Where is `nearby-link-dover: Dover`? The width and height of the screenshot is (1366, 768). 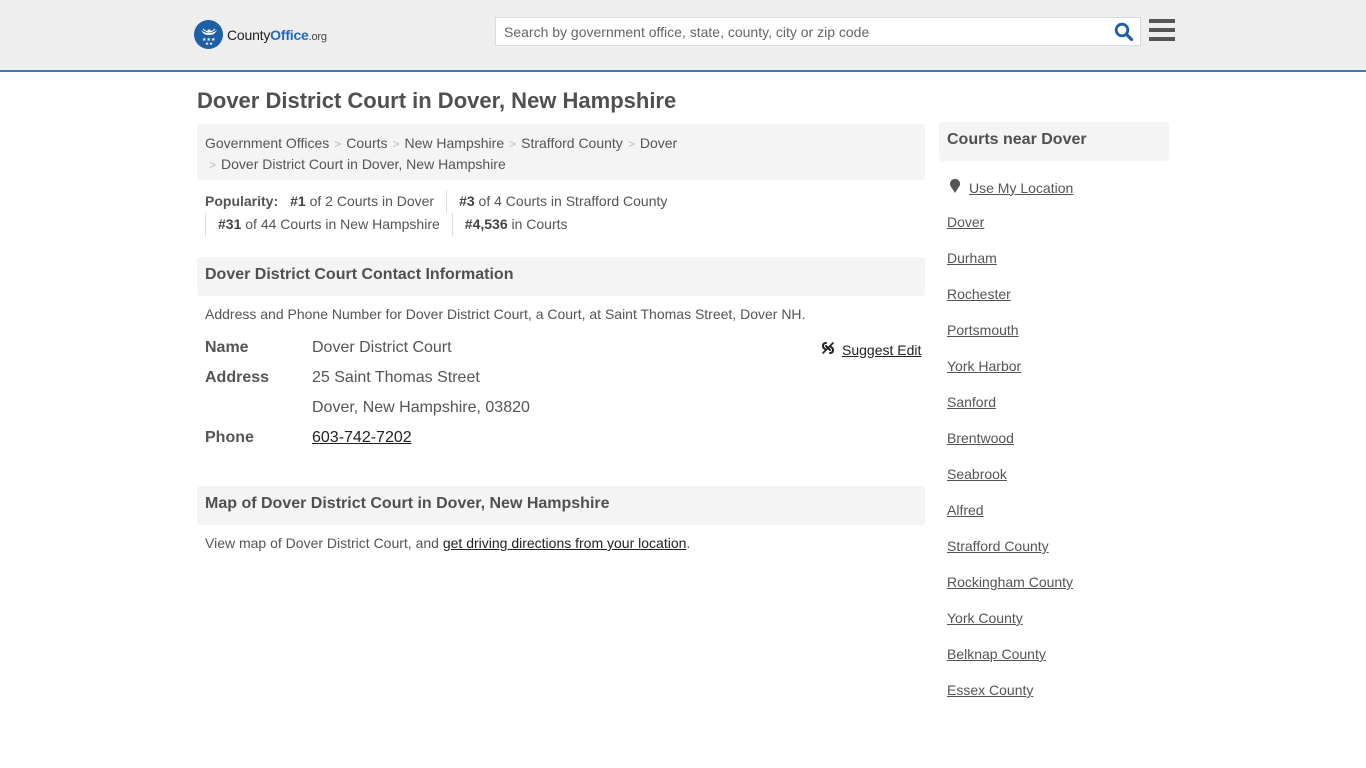
nearby-link-dover: Dover is located at coordinates (965, 222).